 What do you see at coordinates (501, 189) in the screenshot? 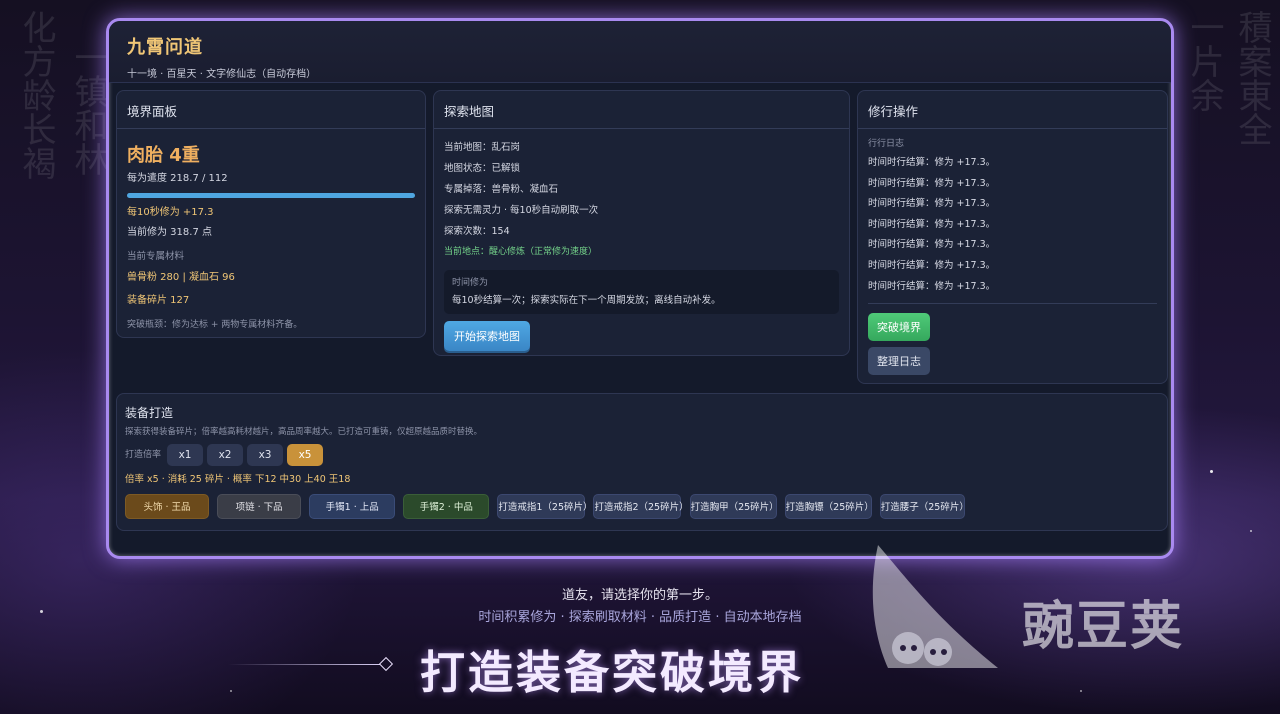
I see `map-drops: 专属掉落：兽骨粉、凝血石` at bounding box center [501, 189].